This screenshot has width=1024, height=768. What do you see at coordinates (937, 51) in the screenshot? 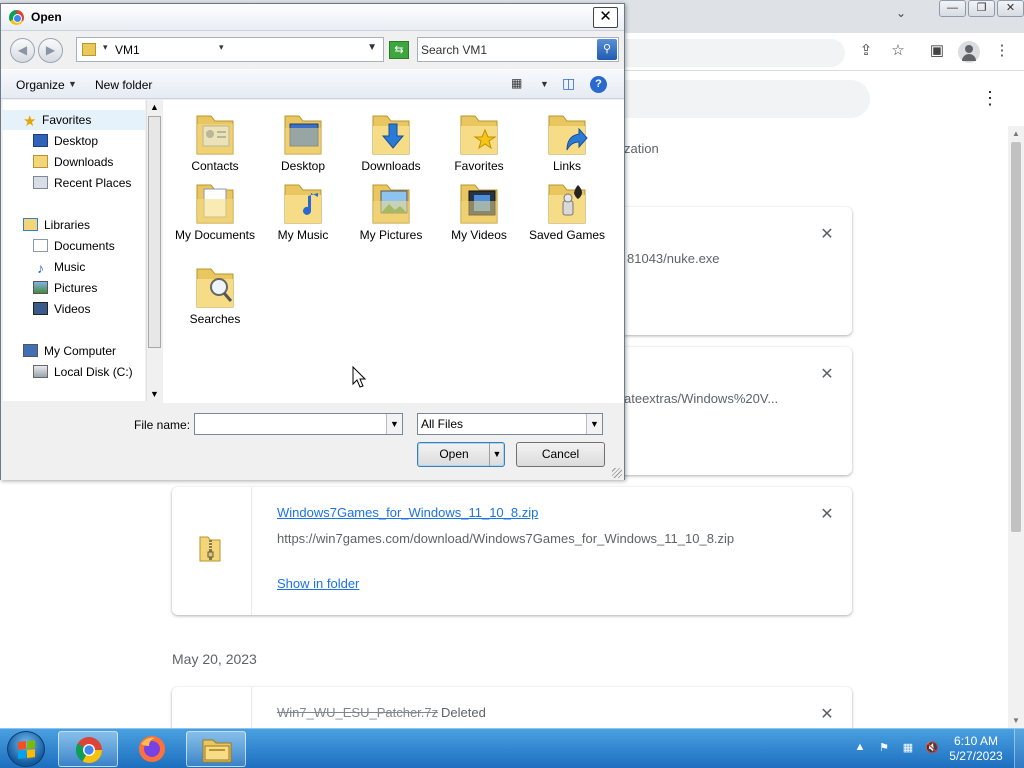
I see `side-panel-icon: ▣` at bounding box center [937, 51].